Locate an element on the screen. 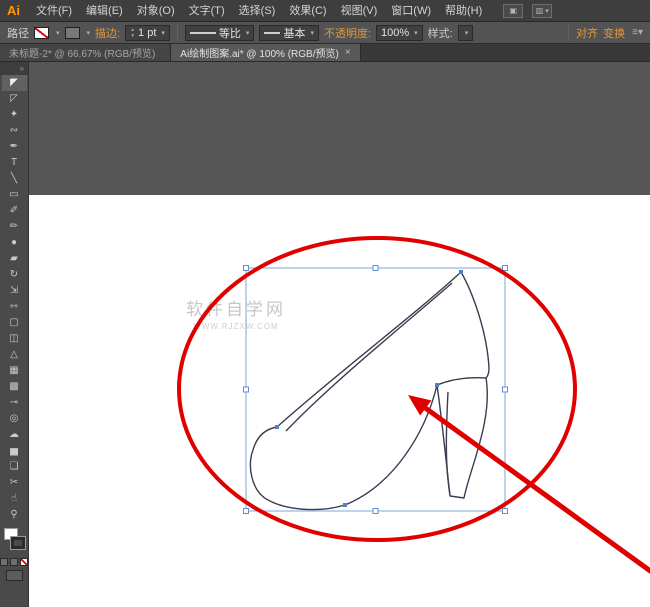 This screenshot has width=650, height=607. tools-panel: » ◤ ◸ ✦ ∾ ✒ T ╲ ▭ ✐ ✏ ● ▰ ↻ ⇲ ⇿ ▢ ◫ △ ▦ ▩ ⊸ ◎ ☁ ▅ ❏ ✂ ☝ ⚲ is located at coordinates (14, 334).